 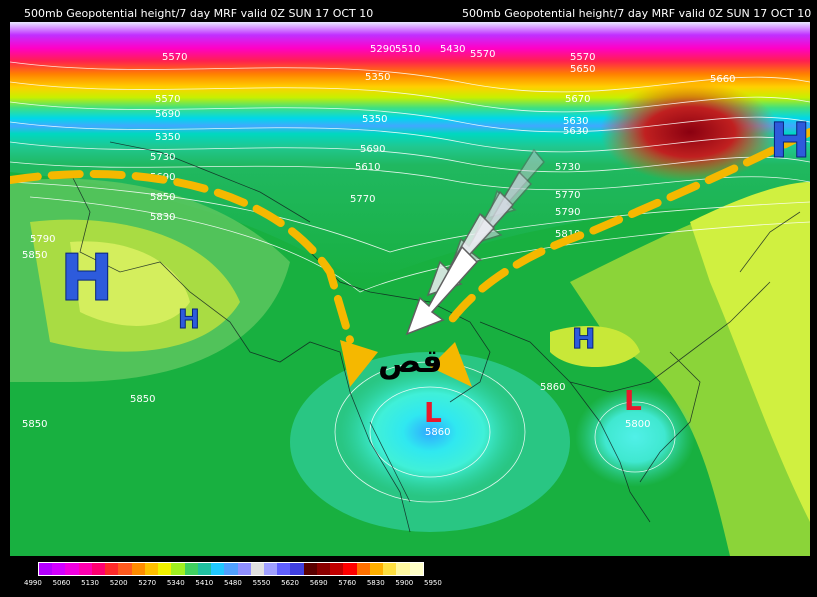 I want to click on contour-label: 5290, so click(x=382, y=49).